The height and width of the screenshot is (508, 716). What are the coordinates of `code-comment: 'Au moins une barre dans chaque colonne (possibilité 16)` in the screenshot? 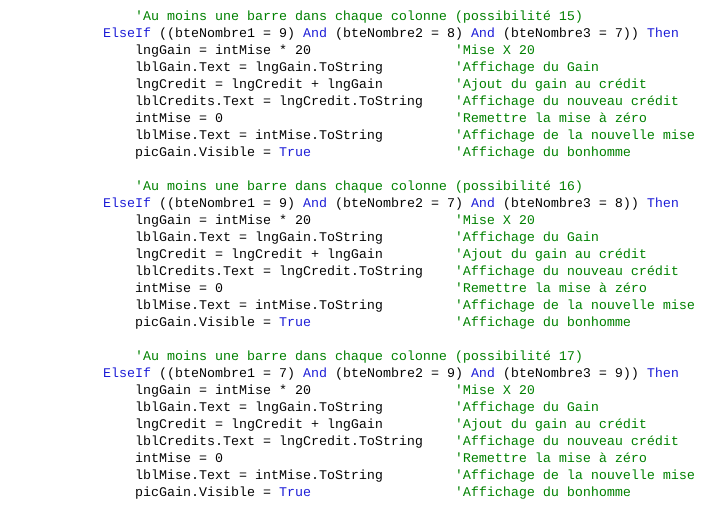 It's located at (358, 187).